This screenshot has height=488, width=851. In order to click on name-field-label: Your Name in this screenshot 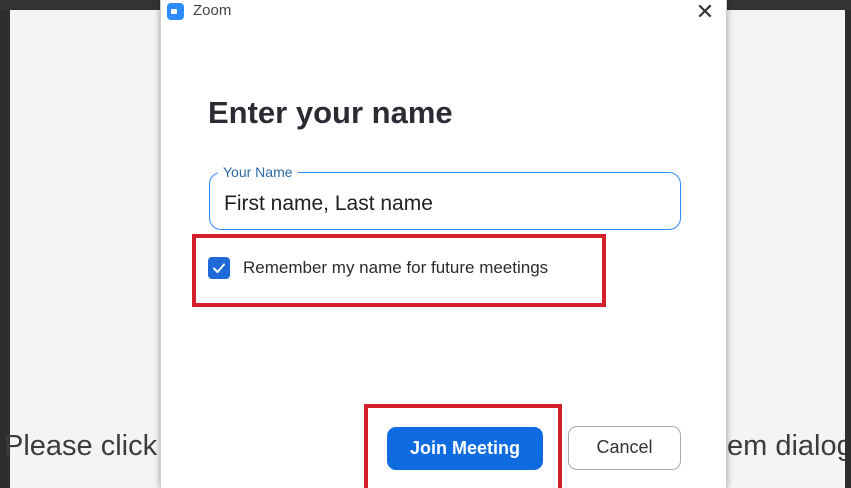, I will do `click(258, 172)`.